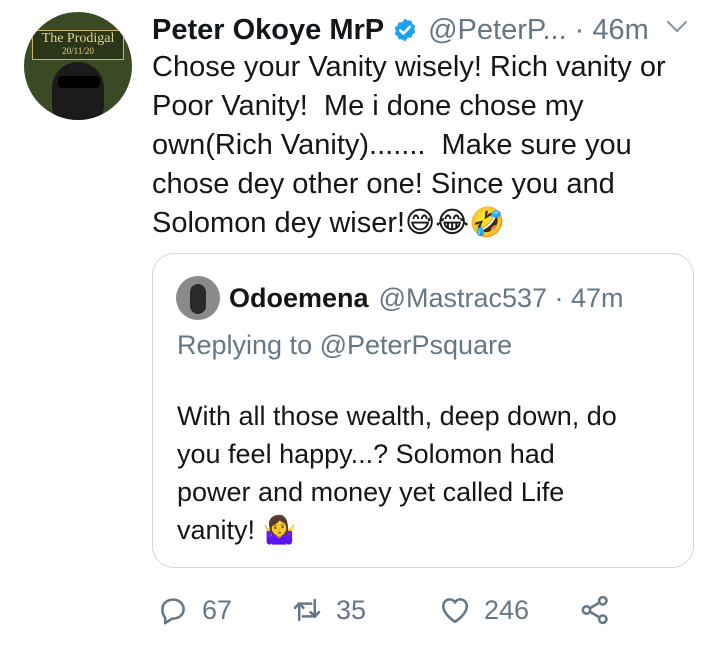 The image size is (720, 645). I want to click on share-button, so click(595, 610).